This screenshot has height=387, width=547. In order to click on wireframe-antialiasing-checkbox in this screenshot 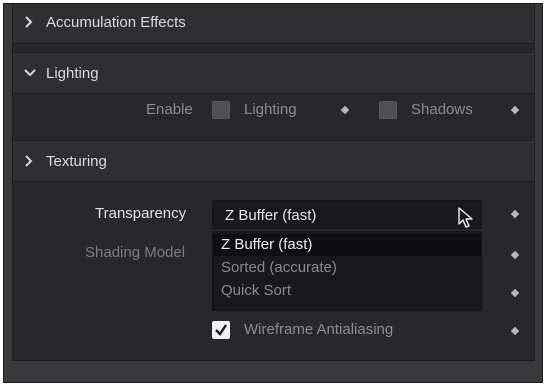, I will do `click(221, 330)`.